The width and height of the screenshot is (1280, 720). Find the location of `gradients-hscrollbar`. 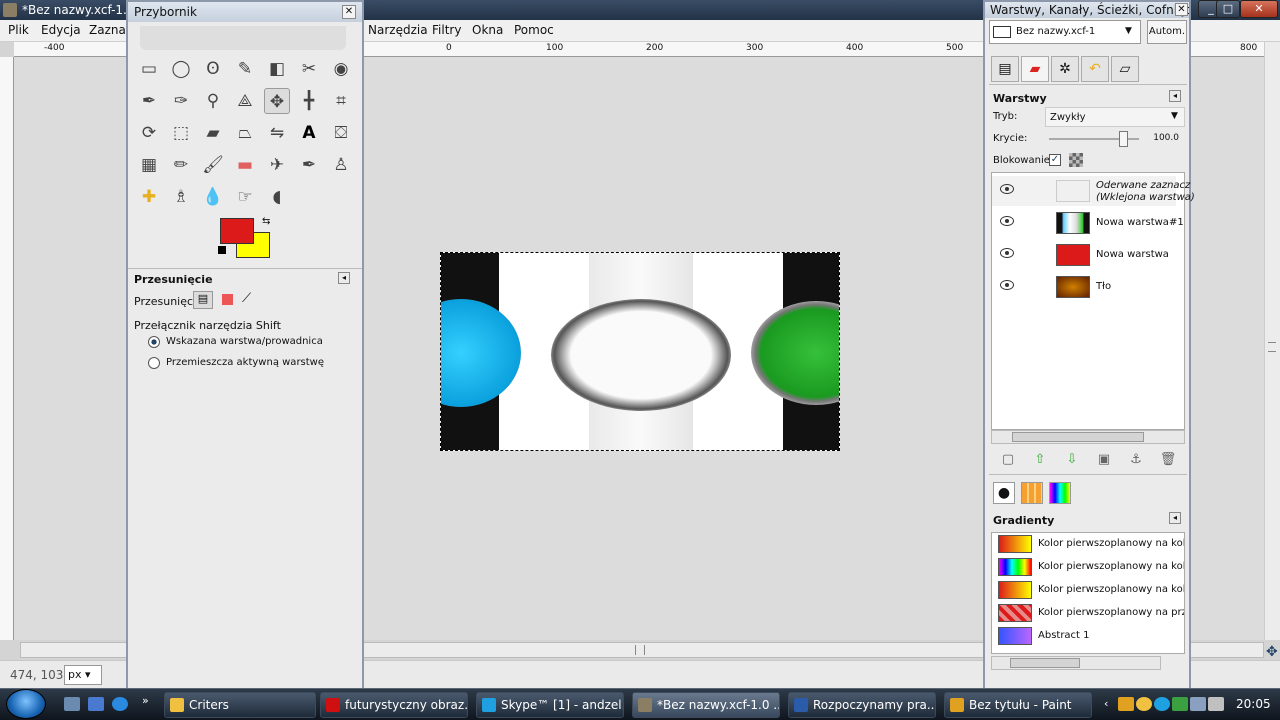

gradients-hscrollbar is located at coordinates (1076, 663).